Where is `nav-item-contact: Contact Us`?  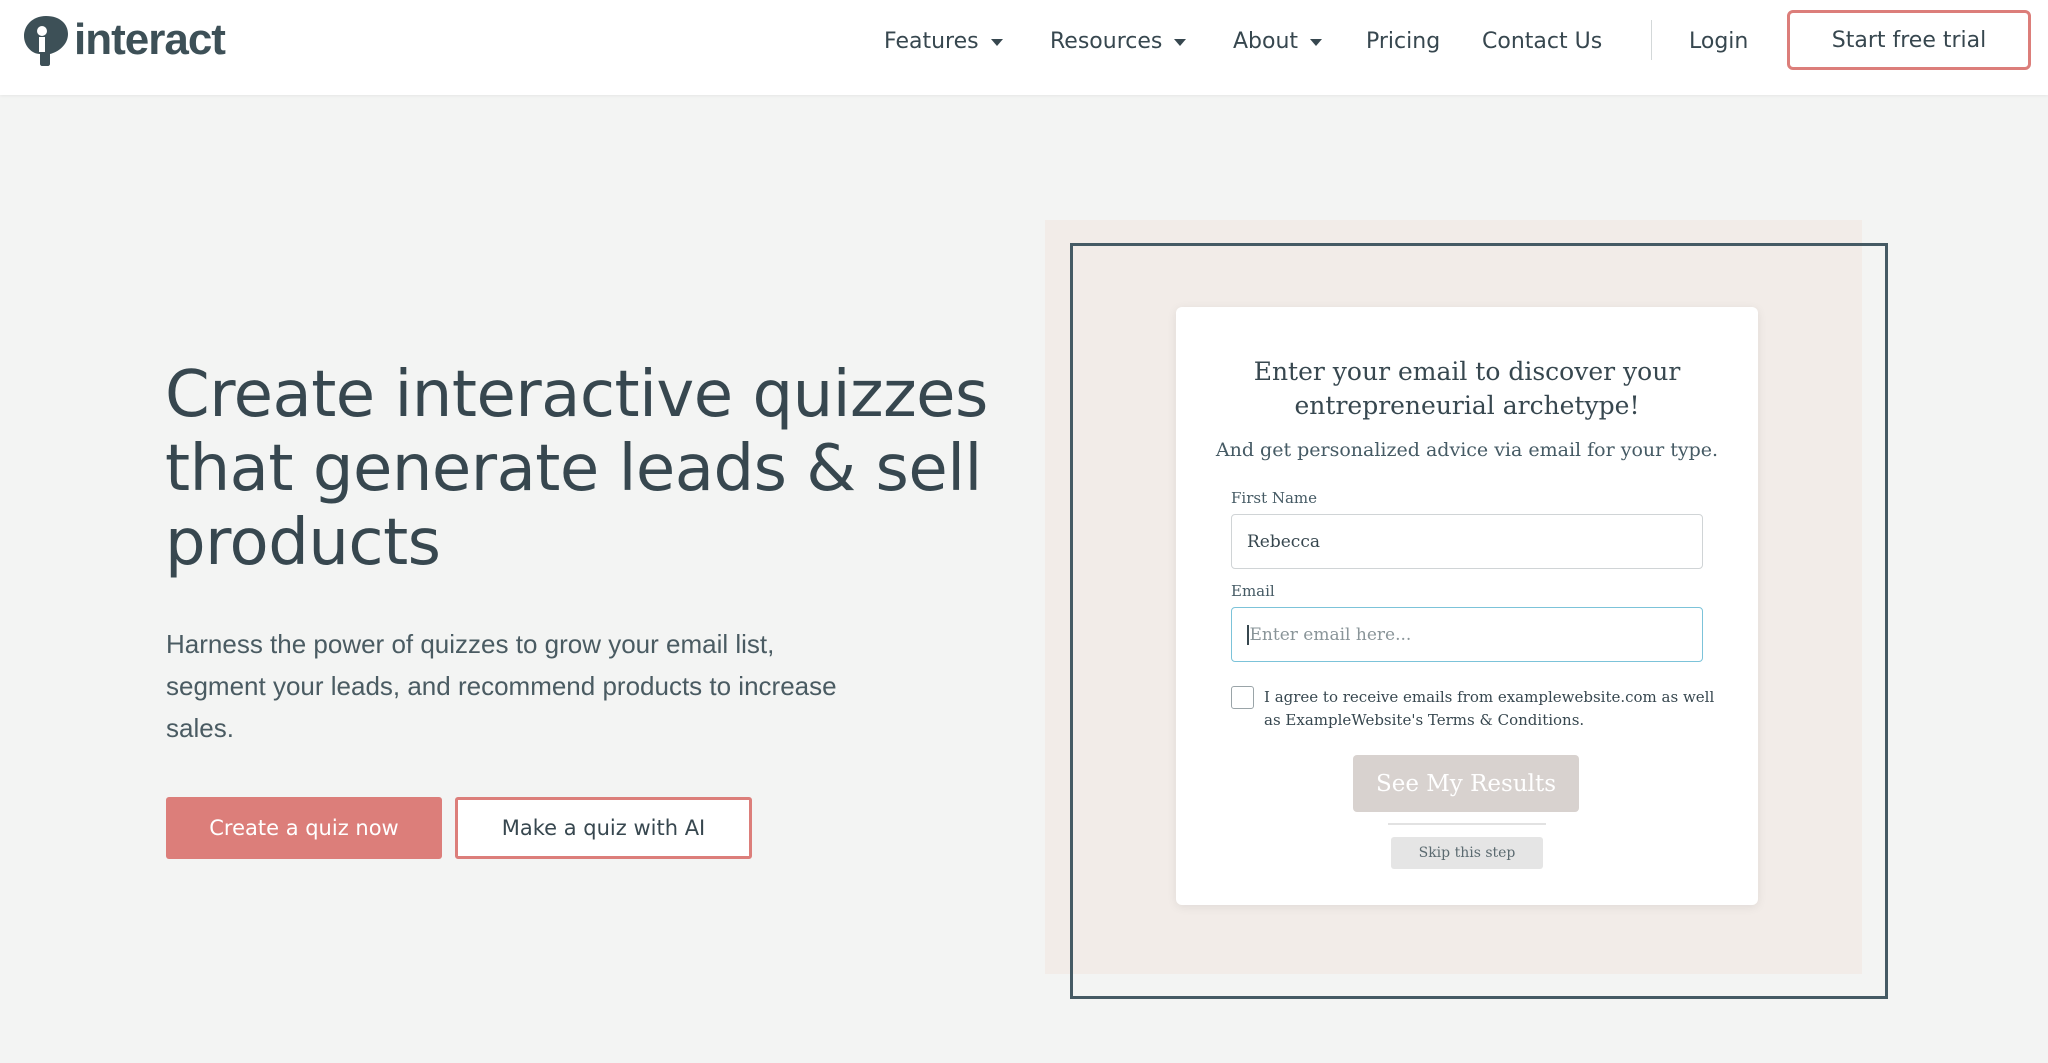 nav-item-contact: Contact Us is located at coordinates (1542, 41).